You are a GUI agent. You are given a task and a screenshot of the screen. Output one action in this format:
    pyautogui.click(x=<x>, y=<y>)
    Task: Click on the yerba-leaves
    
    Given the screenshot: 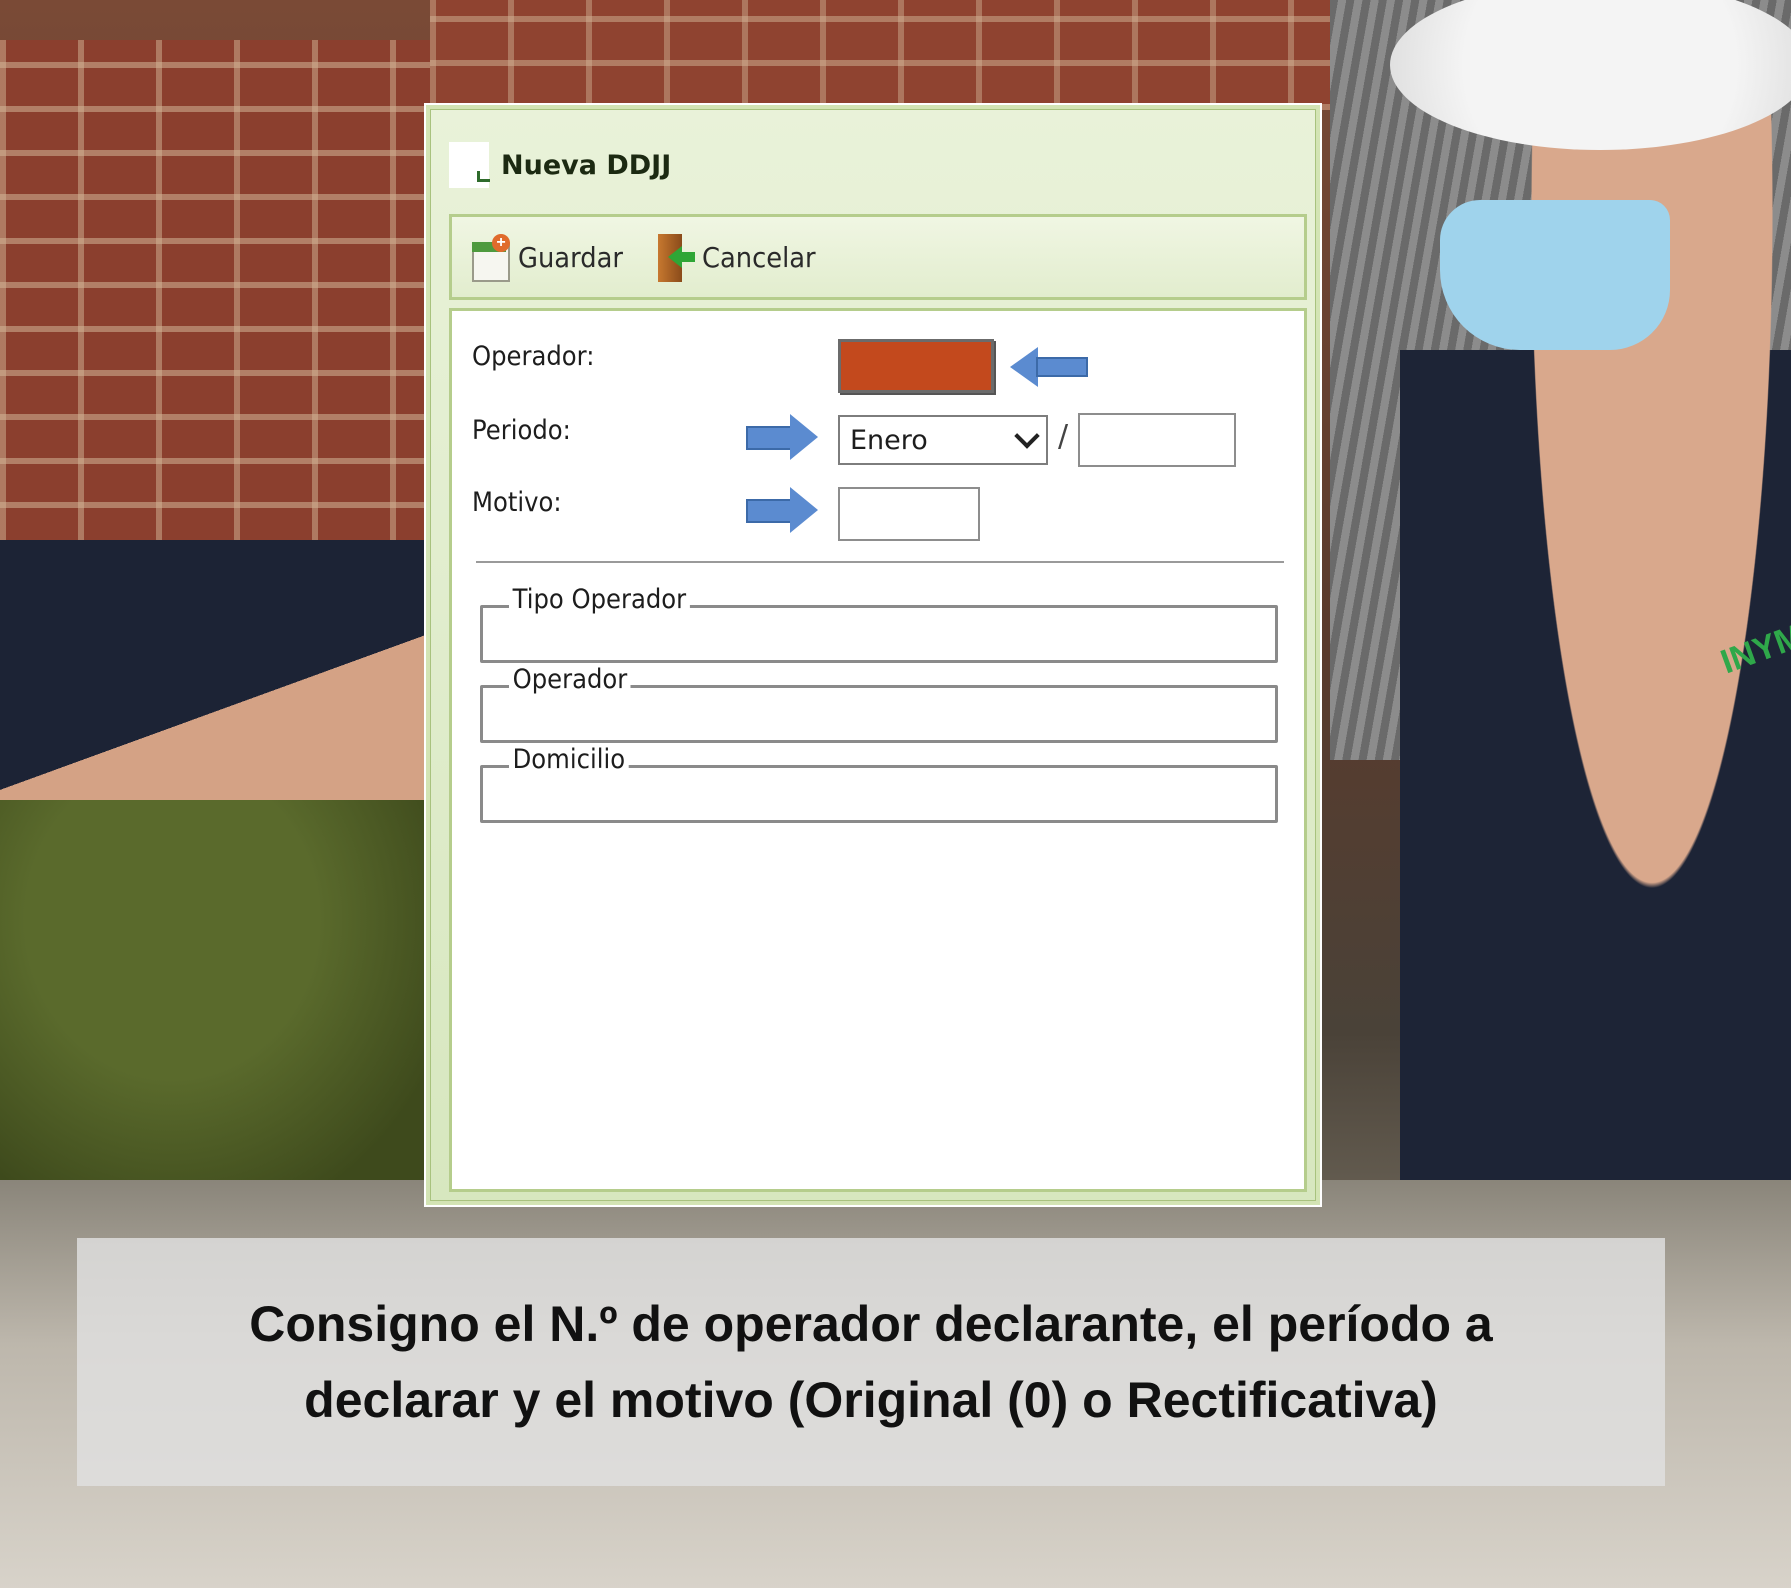 What is the action you would take?
    pyautogui.click(x=215, y=1000)
    